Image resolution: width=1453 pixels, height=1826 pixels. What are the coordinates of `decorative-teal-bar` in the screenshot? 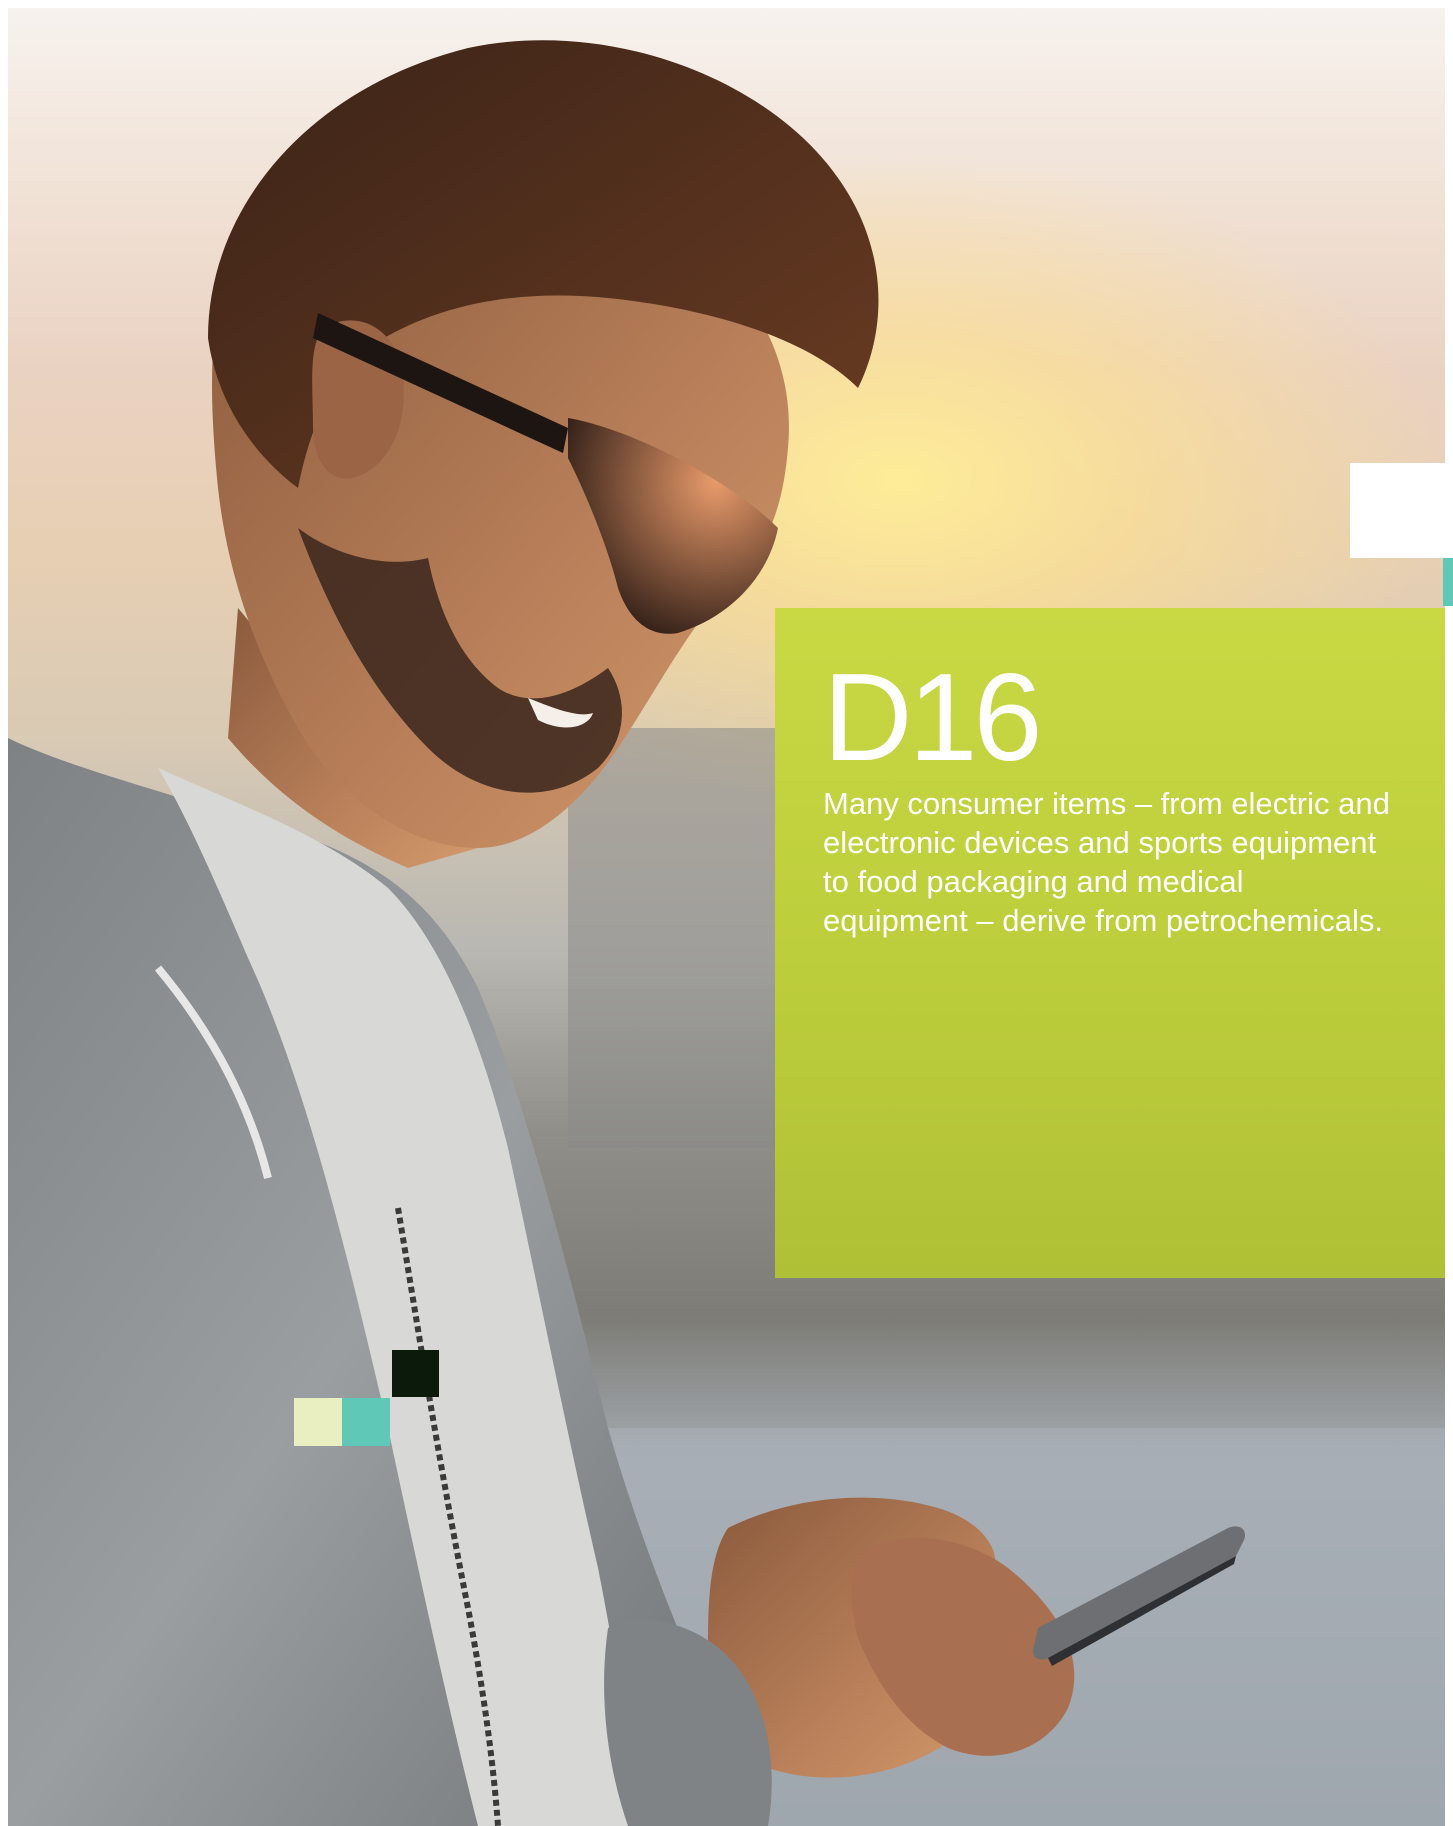 It's located at (1448, 582).